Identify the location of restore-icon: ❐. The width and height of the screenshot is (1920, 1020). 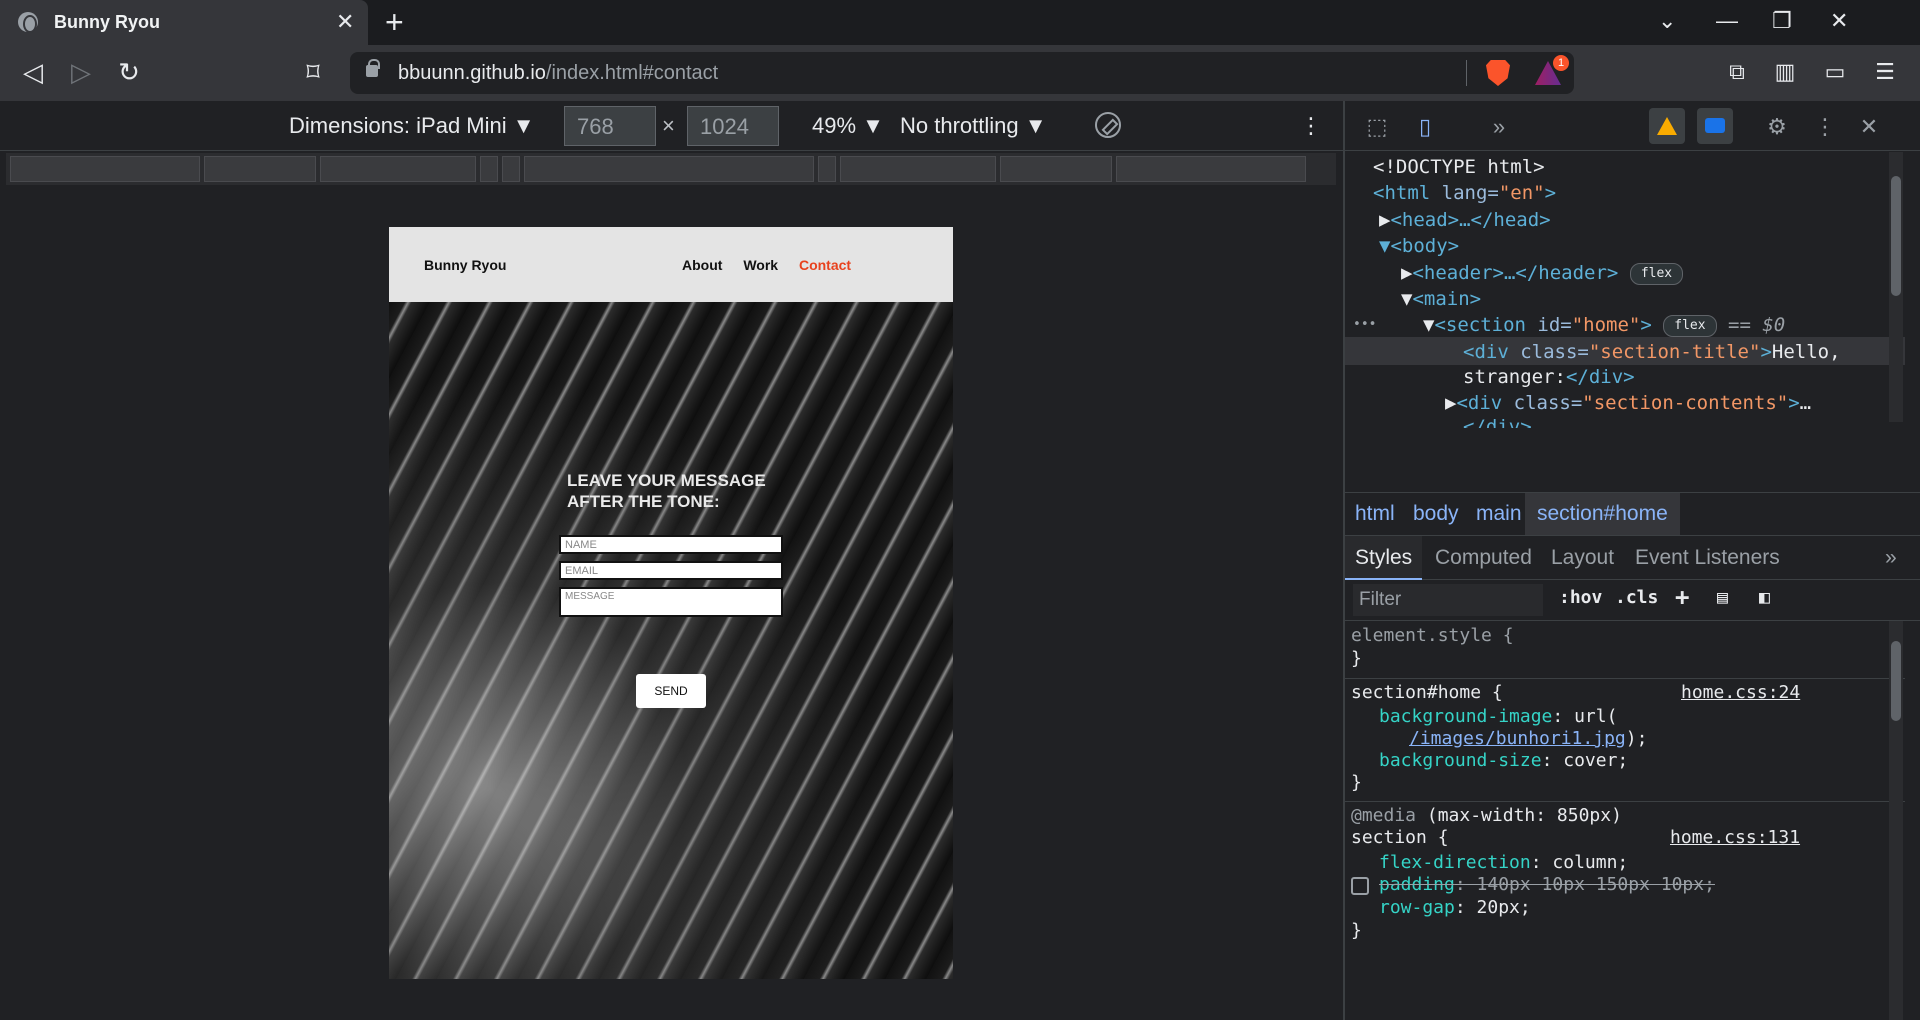
(1782, 21).